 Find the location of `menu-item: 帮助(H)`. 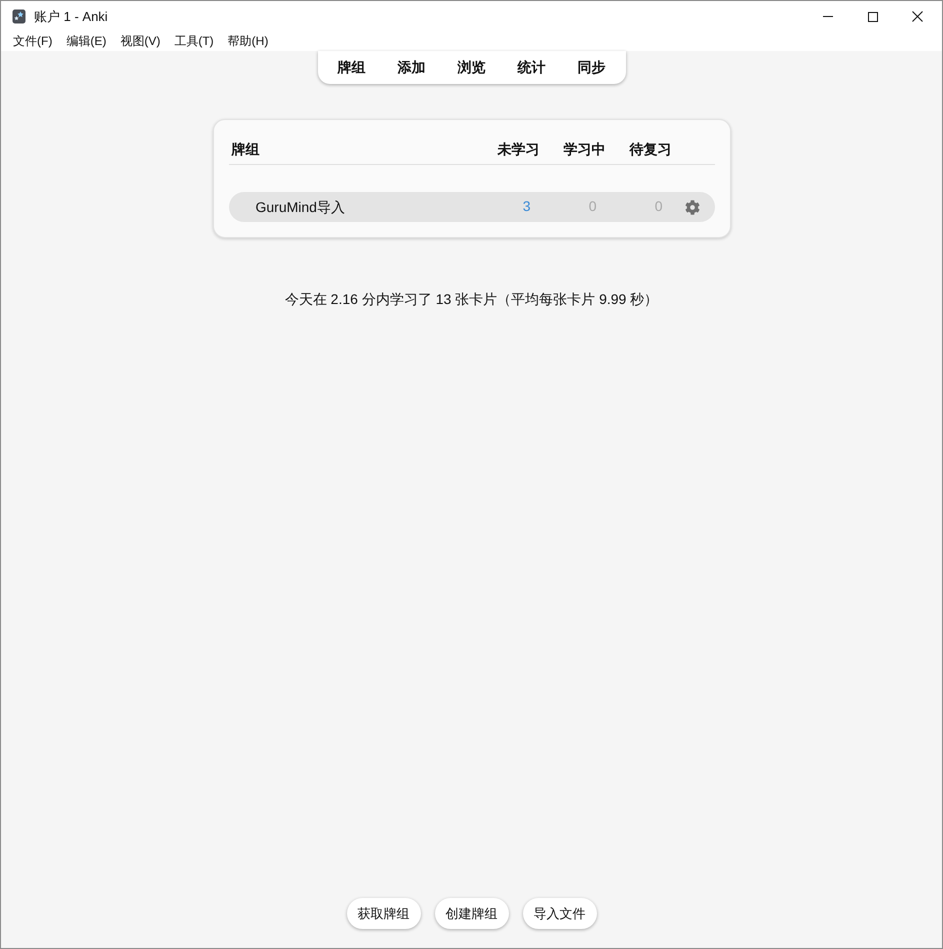

menu-item: 帮助(H) is located at coordinates (248, 41).